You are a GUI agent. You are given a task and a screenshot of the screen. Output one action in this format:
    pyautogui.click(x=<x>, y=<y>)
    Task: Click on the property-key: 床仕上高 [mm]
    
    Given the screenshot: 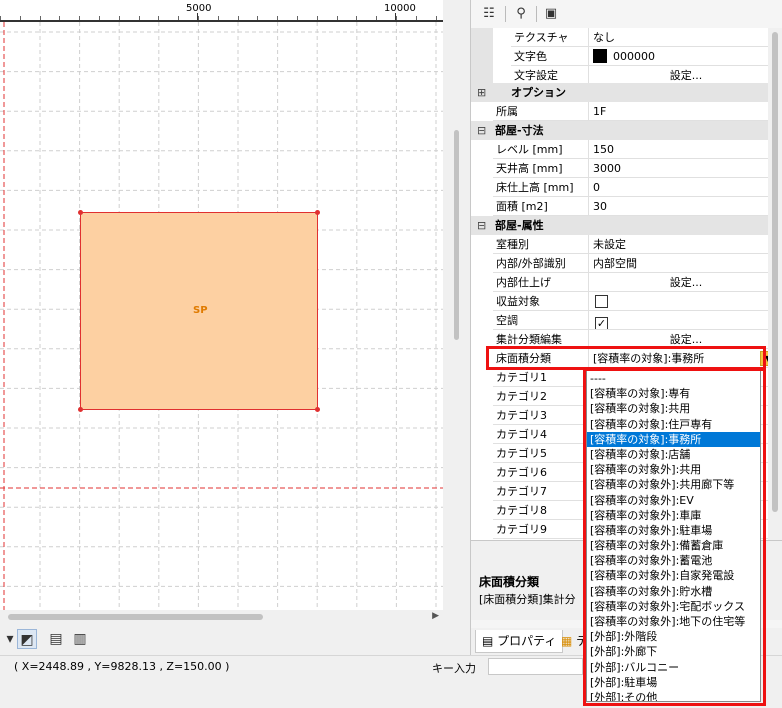 What is the action you would take?
    pyautogui.click(x=541, y=187)
    